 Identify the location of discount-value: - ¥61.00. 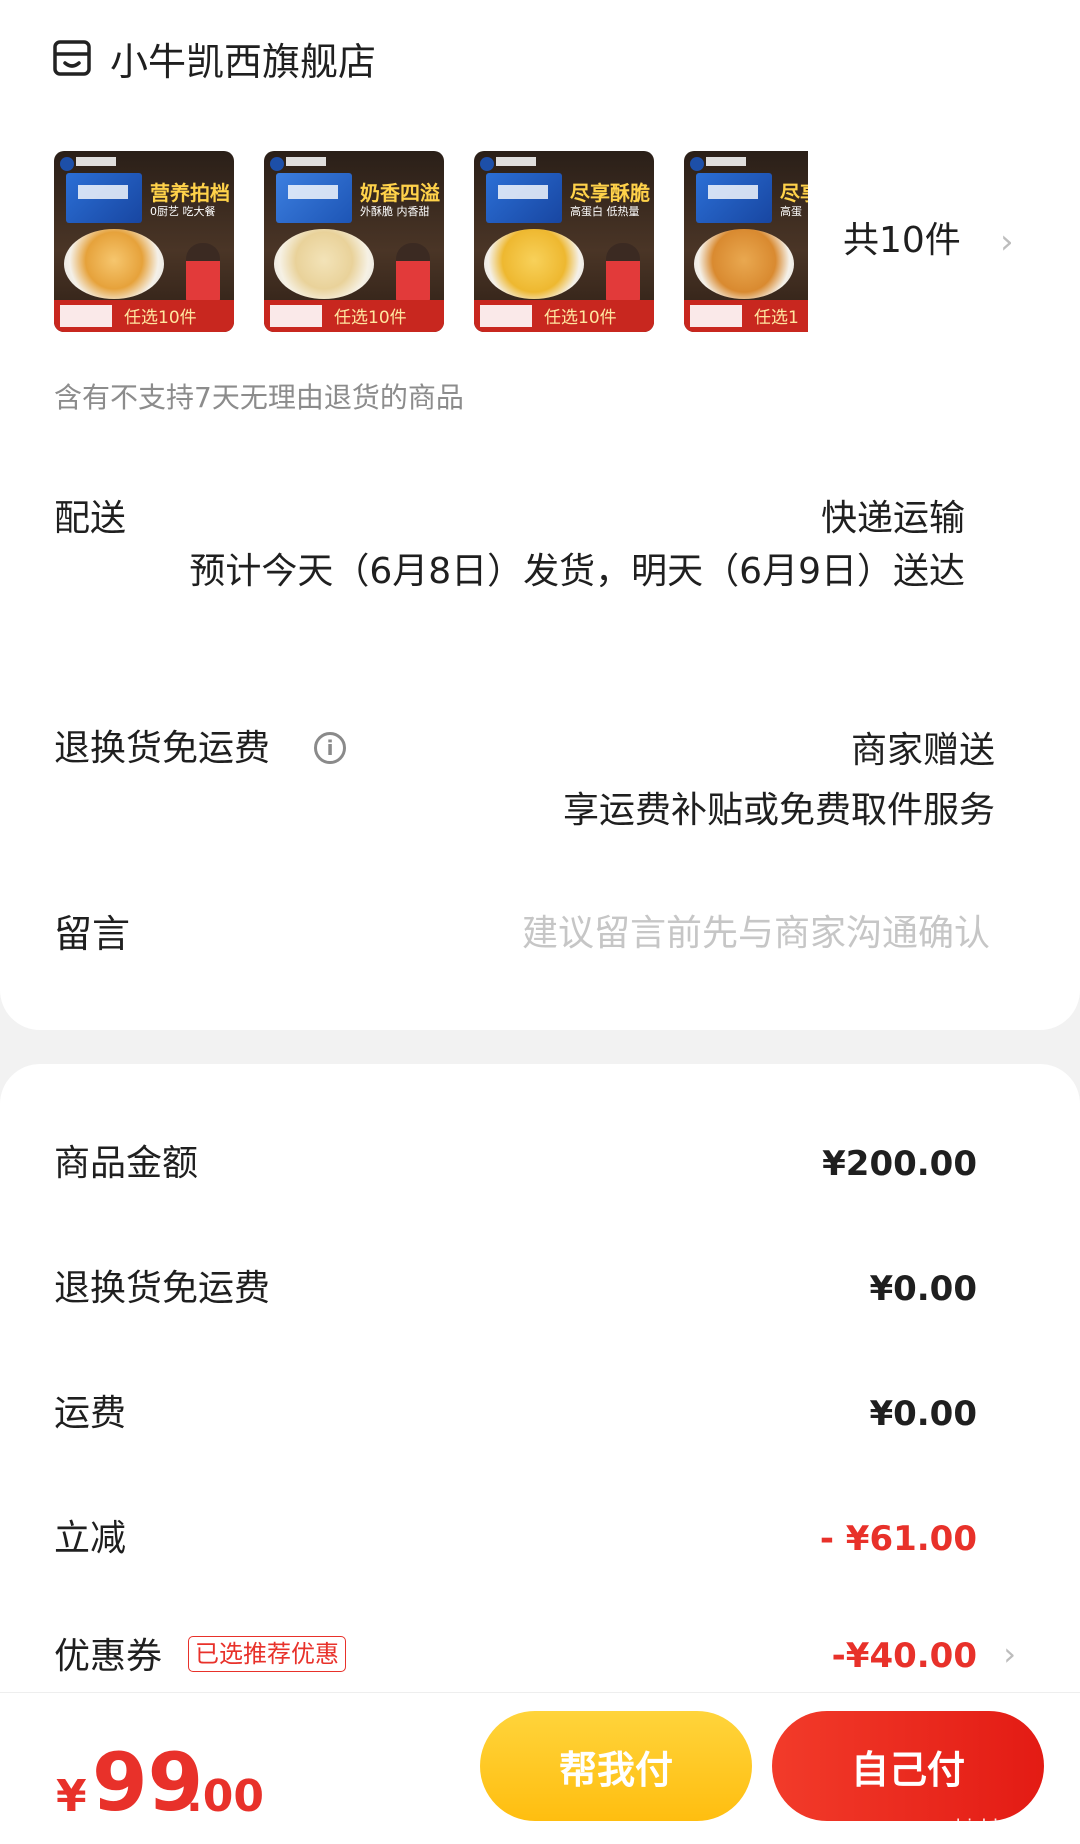
(898, 1539).